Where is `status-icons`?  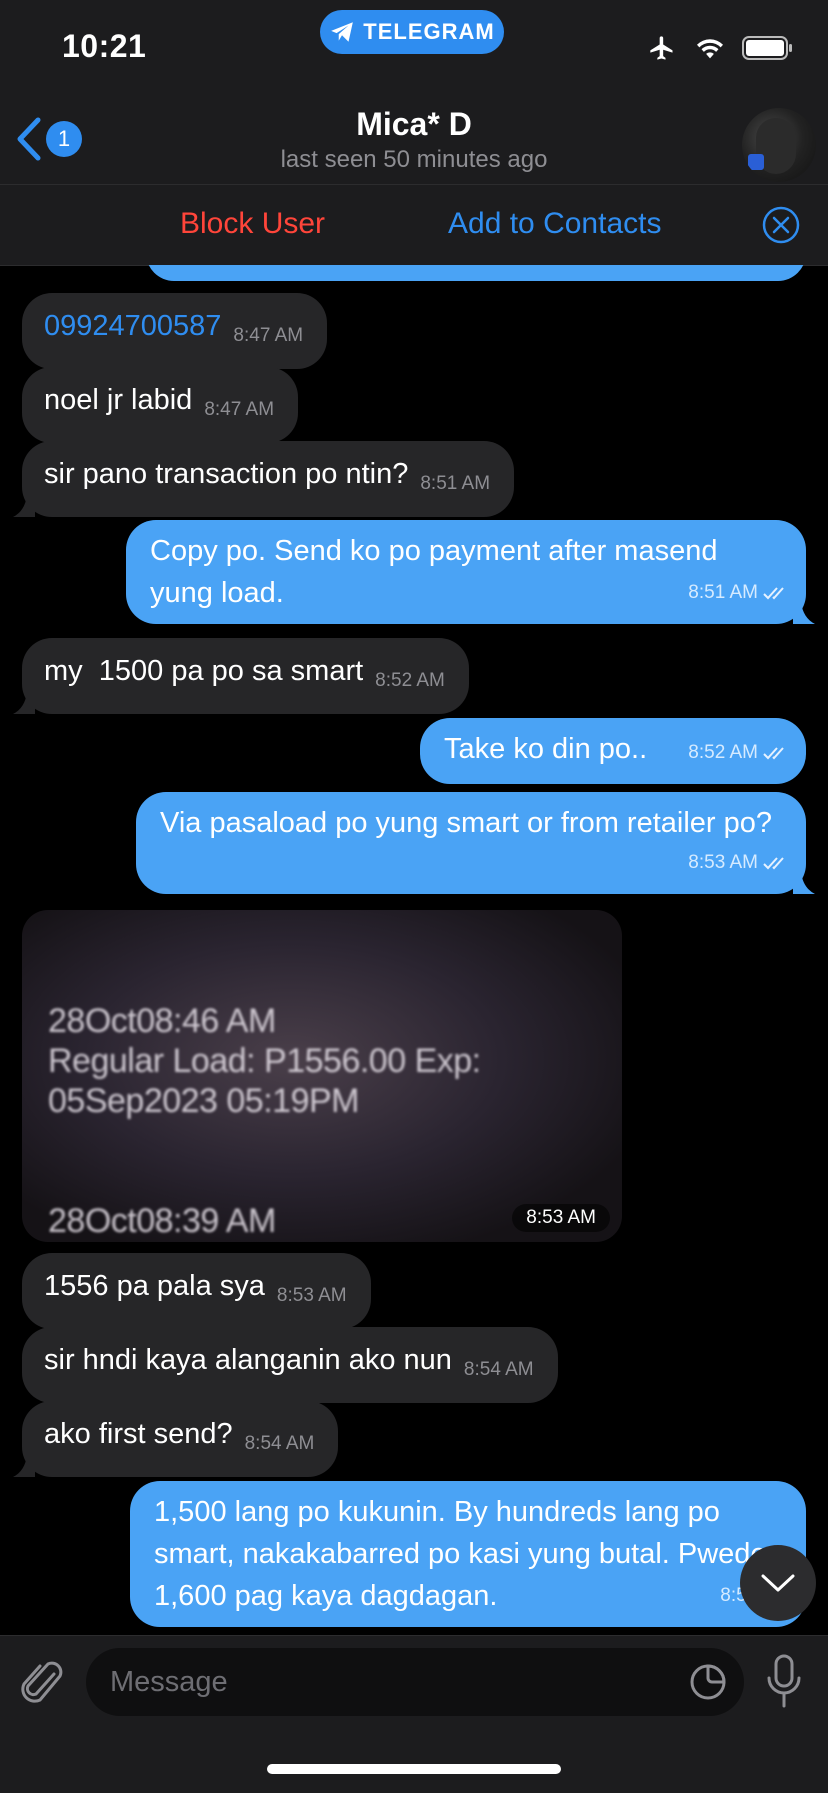 status-icons is located at coordinates (720, 48).